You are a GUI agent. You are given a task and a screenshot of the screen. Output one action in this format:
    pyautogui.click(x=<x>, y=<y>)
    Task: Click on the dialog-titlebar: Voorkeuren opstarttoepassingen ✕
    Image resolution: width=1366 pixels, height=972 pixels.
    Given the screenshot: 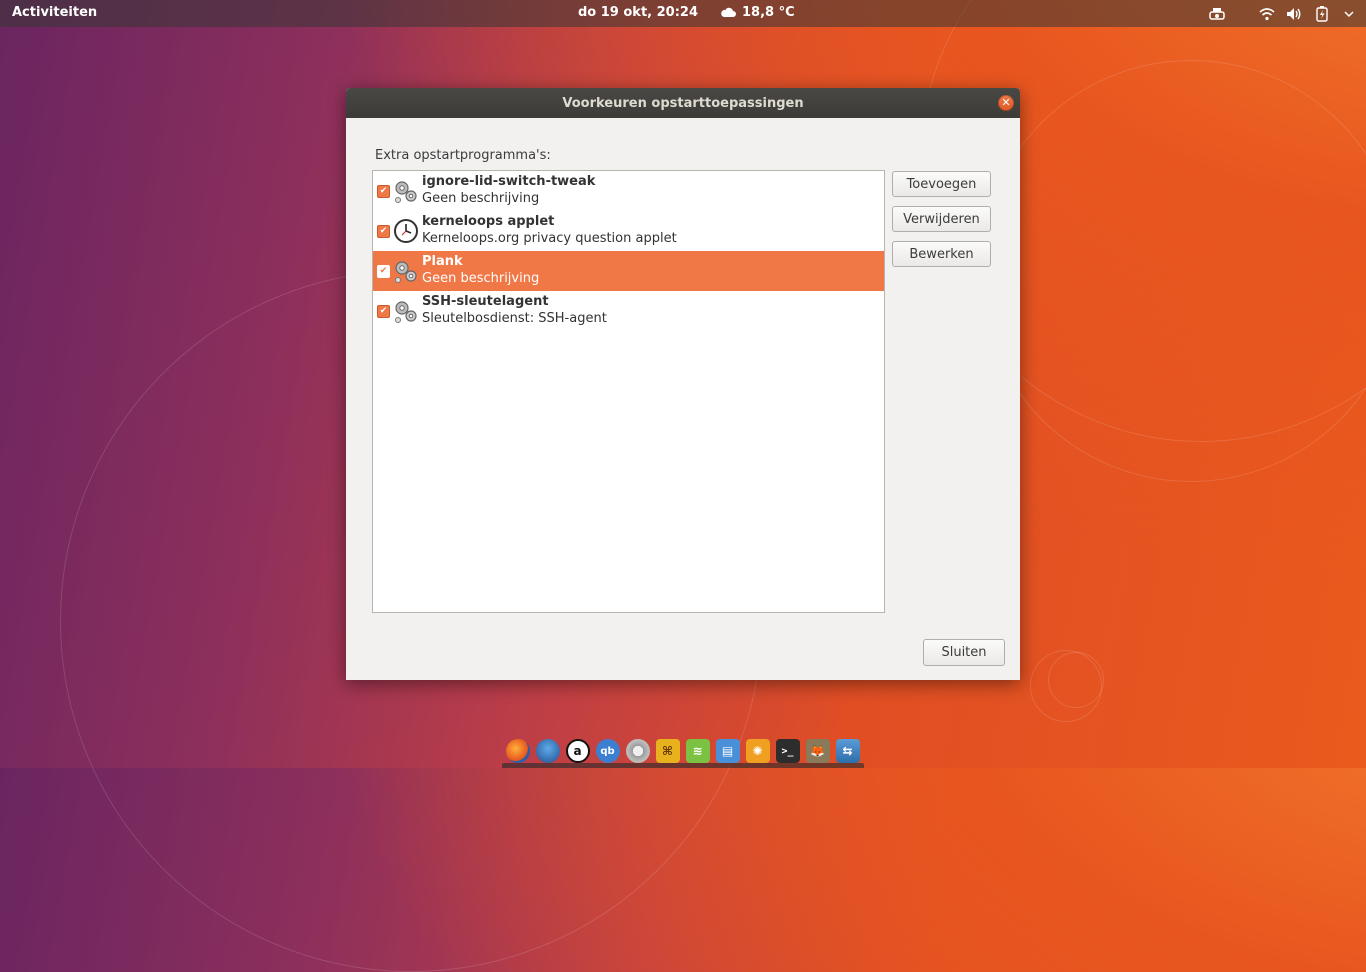 What is the action you would take?
    pyautogui.click(x=683, y=103)
    